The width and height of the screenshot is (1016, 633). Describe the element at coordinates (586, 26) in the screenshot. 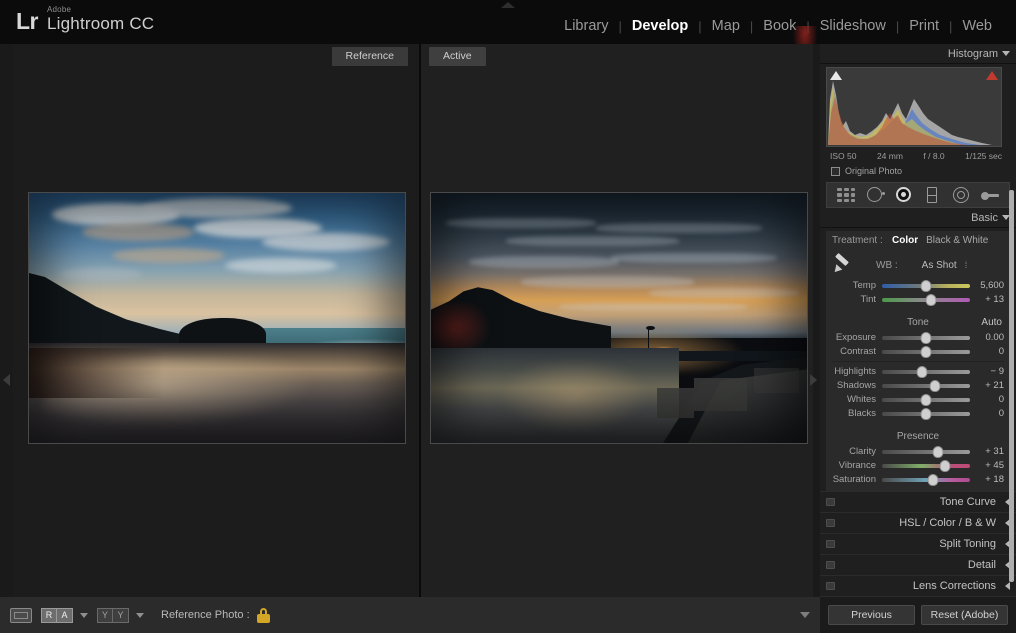

I see `module-library: Library` at that location.